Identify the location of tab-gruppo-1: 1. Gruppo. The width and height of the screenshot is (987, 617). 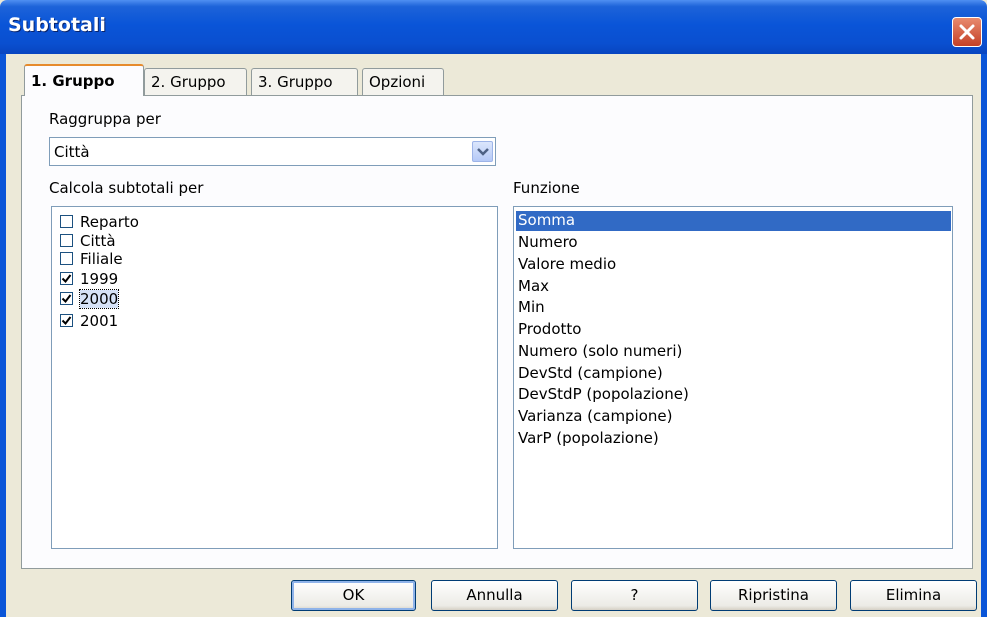
(84, 80).